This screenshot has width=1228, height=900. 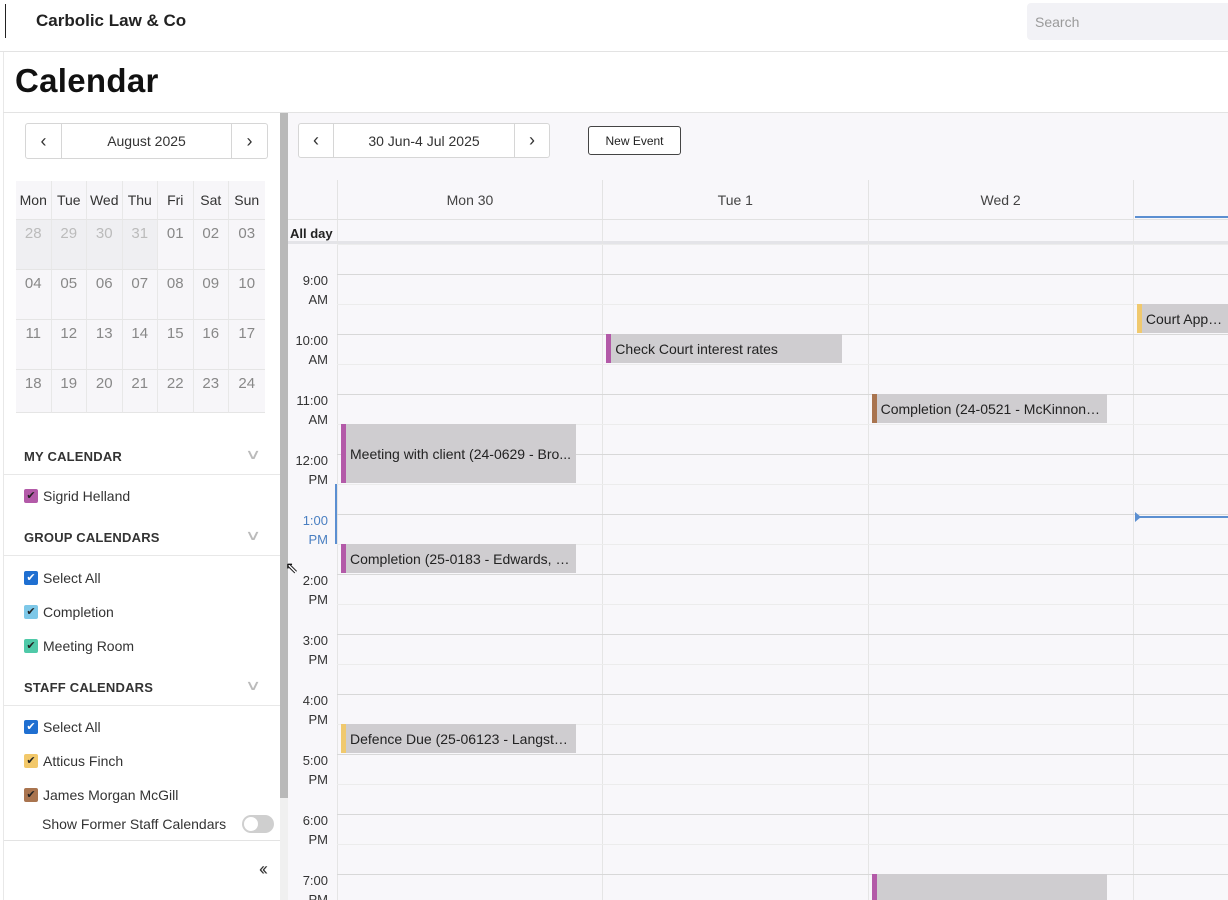 What do you see at coordinates (142, 537) in the screenshot?
I see `group-calendars-header: GROUP CALENDARS ∨` at bounding box center [142, 537].